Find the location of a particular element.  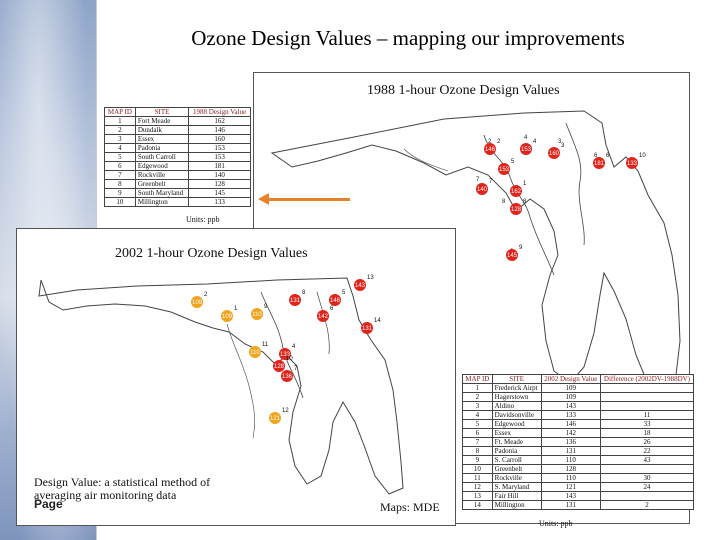

table-1988-cell: 9 is located at coordinates (120, 193).